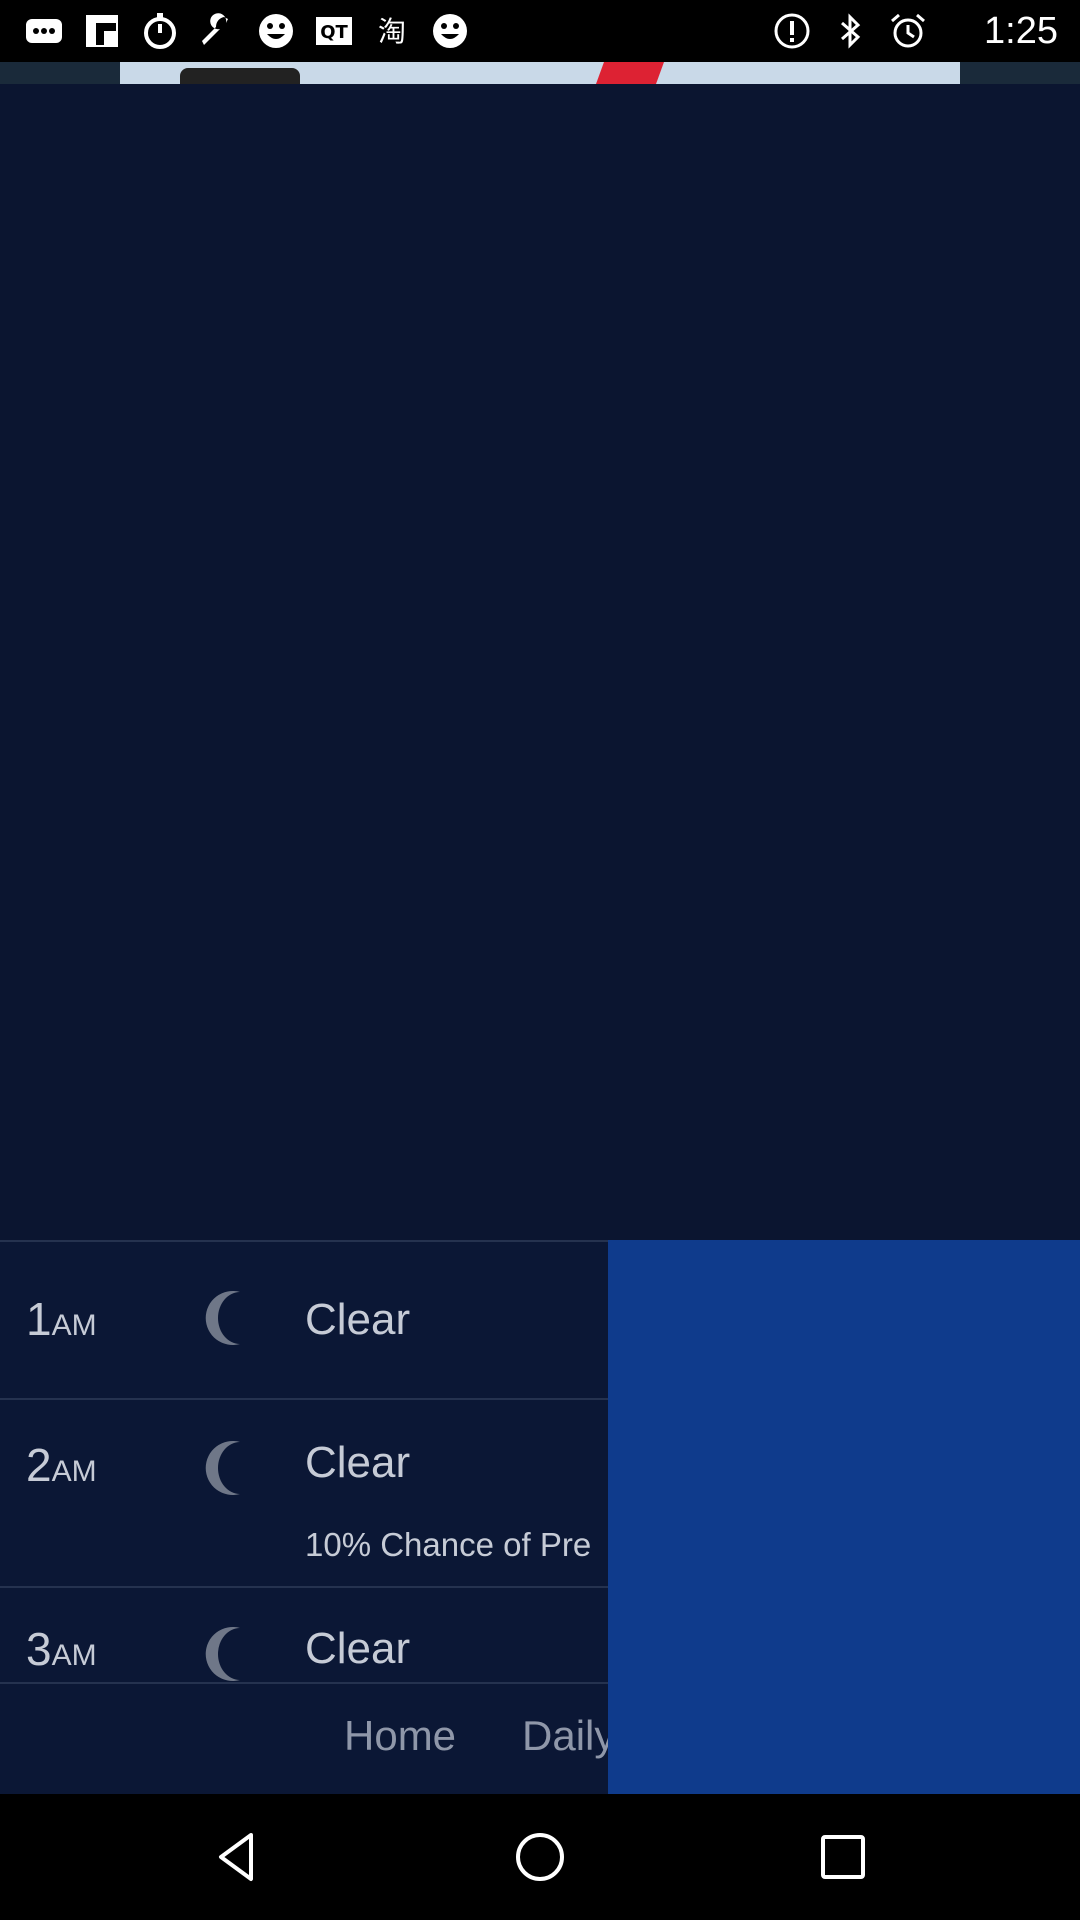 The image size is (1080, 1920). Describe the element at coordinates (400, 1736) in the screenshot. I see `nav-home-tab: Home` at that location.